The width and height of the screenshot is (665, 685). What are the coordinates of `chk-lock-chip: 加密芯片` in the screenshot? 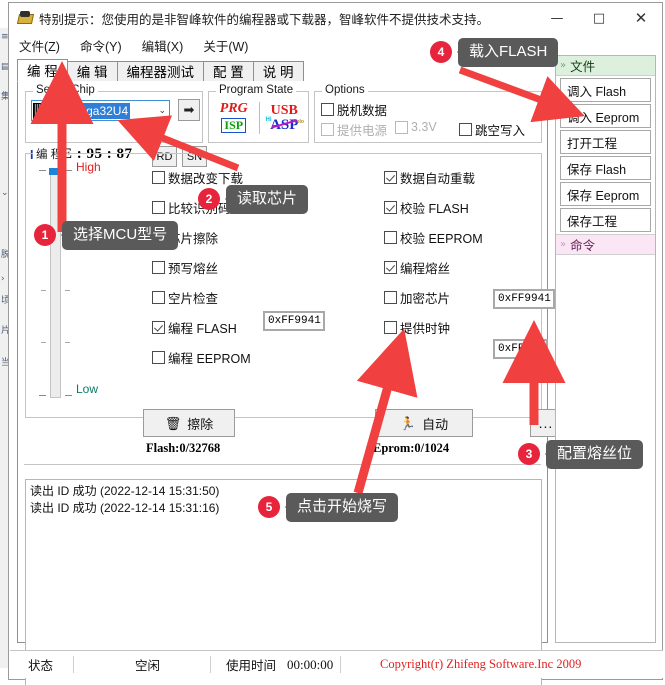 It's located at (417, 297).